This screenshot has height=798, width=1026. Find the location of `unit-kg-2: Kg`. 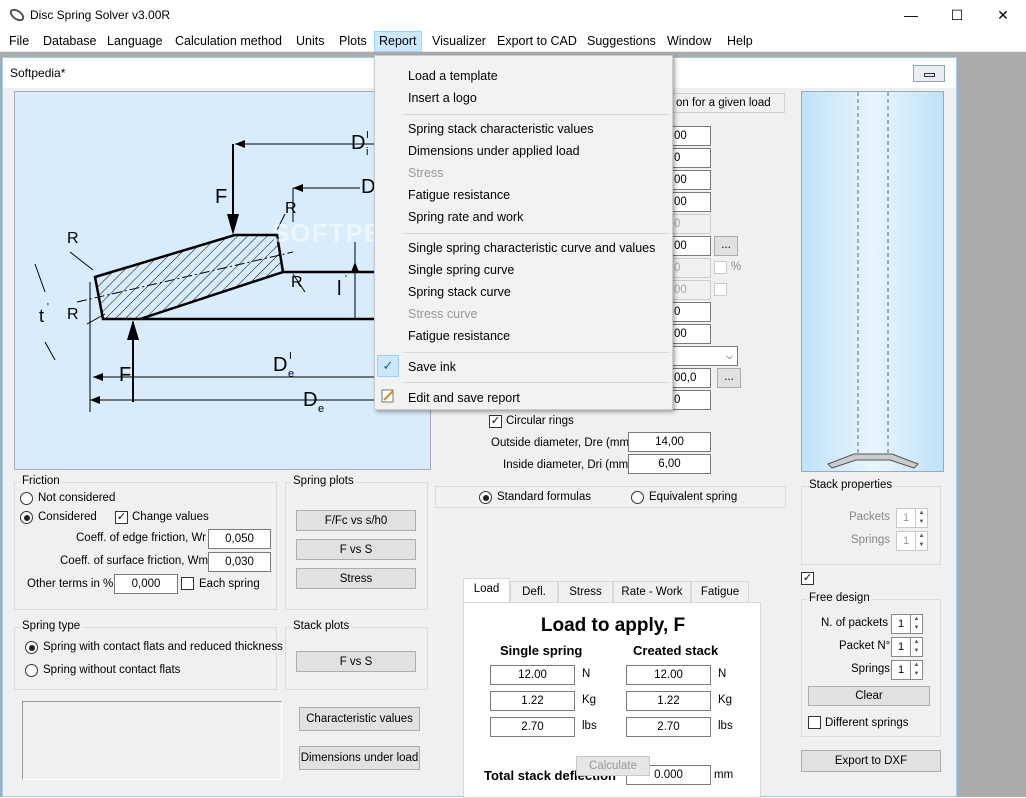

unit-kg-2: Kg is located at coordinates (725, 700).